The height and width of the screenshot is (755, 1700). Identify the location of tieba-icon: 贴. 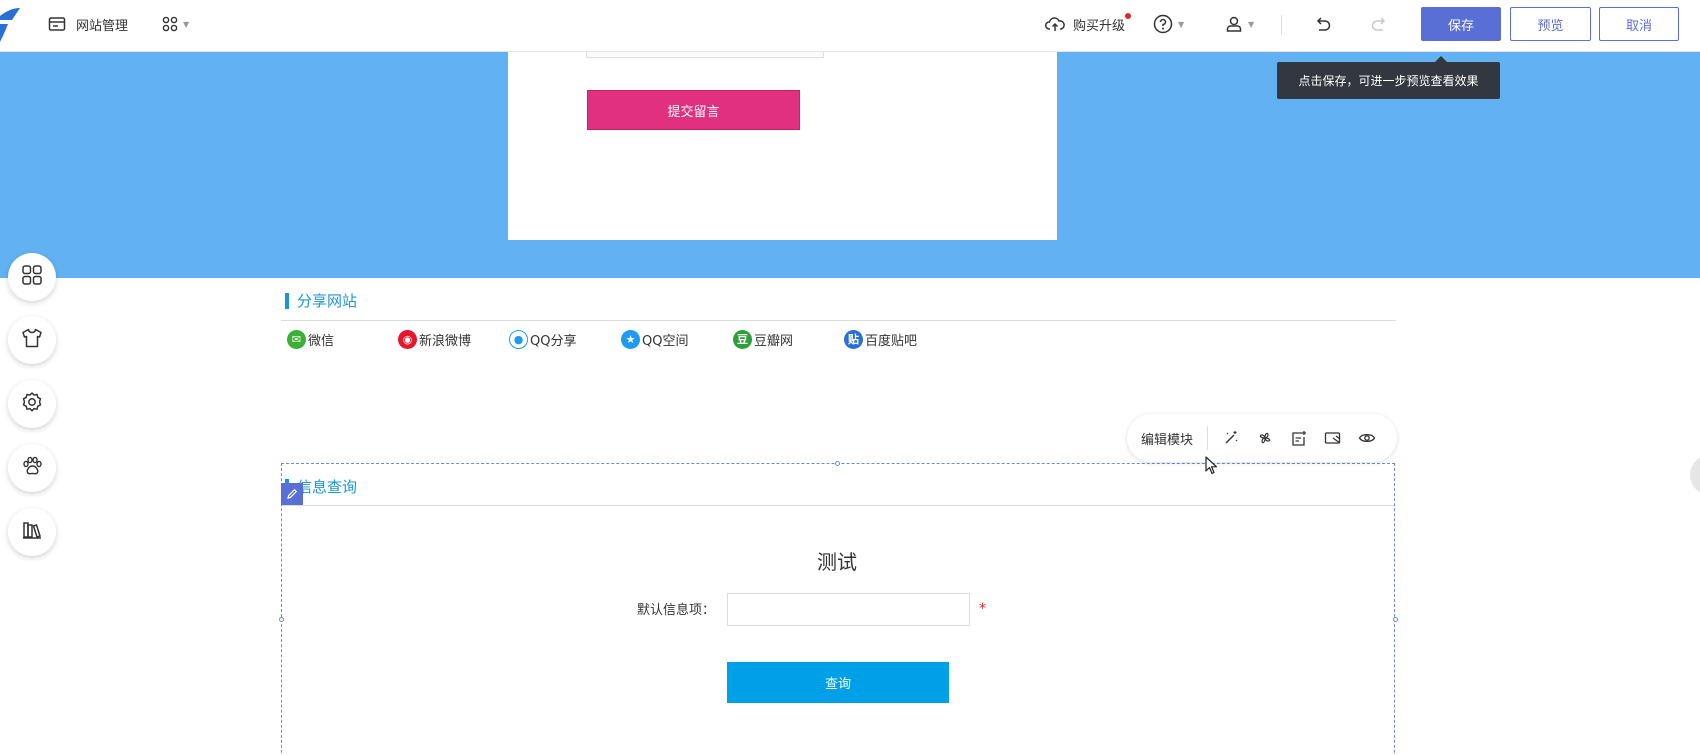
(853, 339).